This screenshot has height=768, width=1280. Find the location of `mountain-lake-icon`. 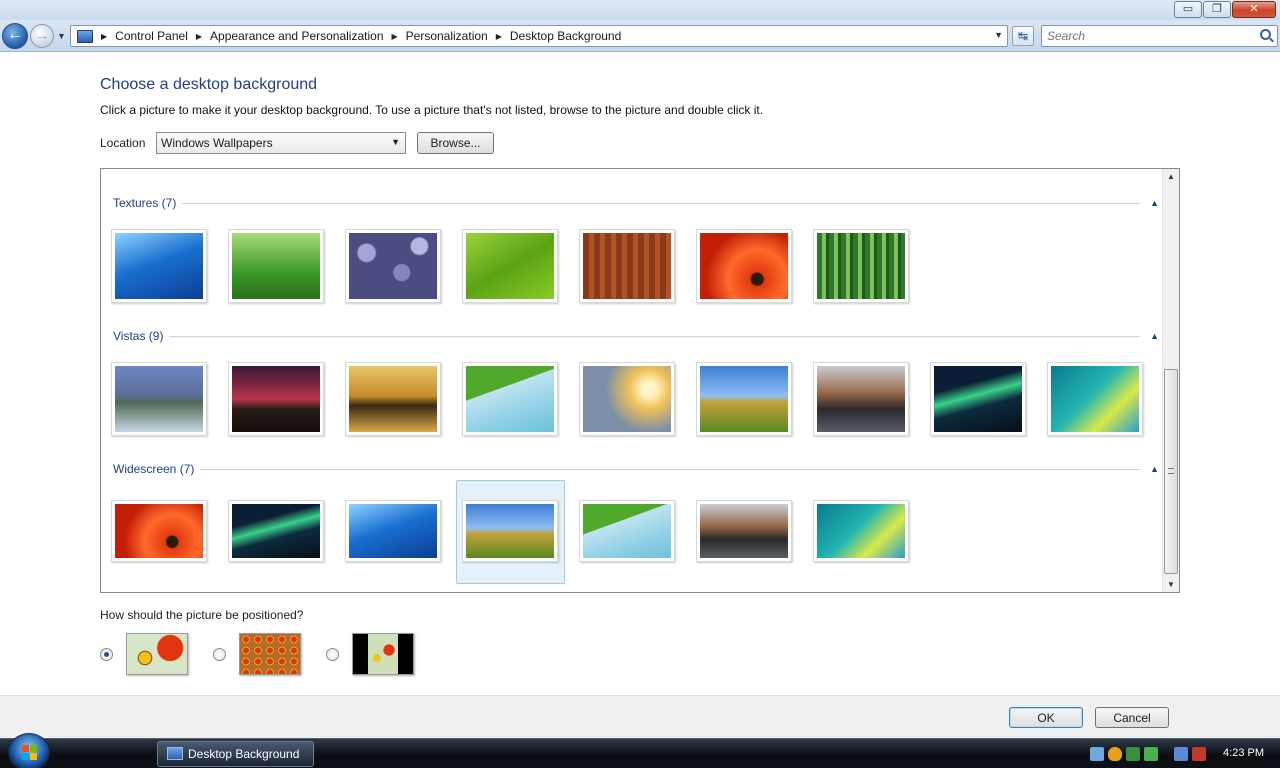

mountain-lake-icon is located at coordinates (159, 399).